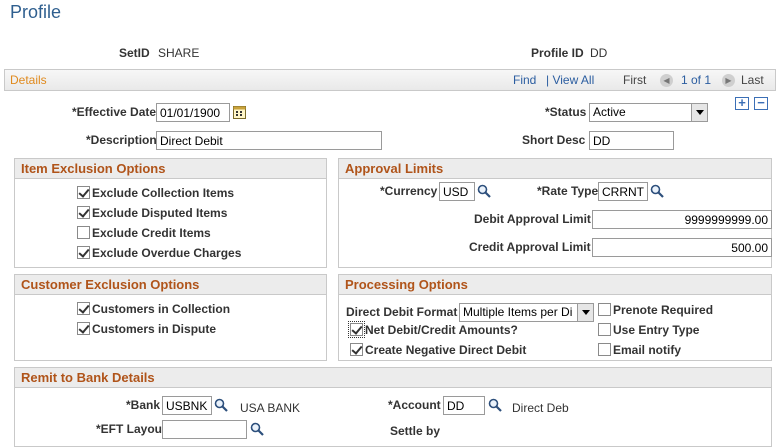  Describe the element at coordinates (530, 247) in the screenshot. I see `credit-limit-label: Credit Approval Limit` at that location.